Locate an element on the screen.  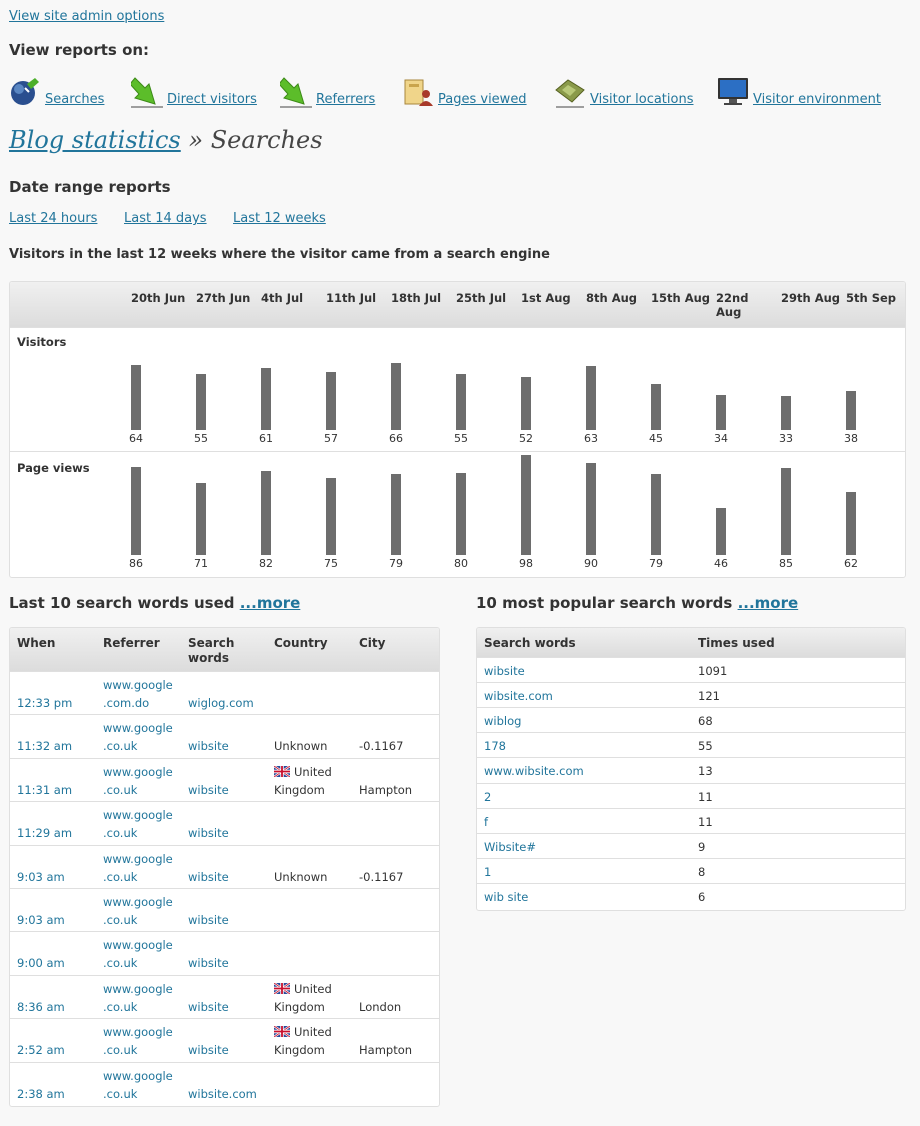
globe-search-icon is located at coordinates (25, 92).